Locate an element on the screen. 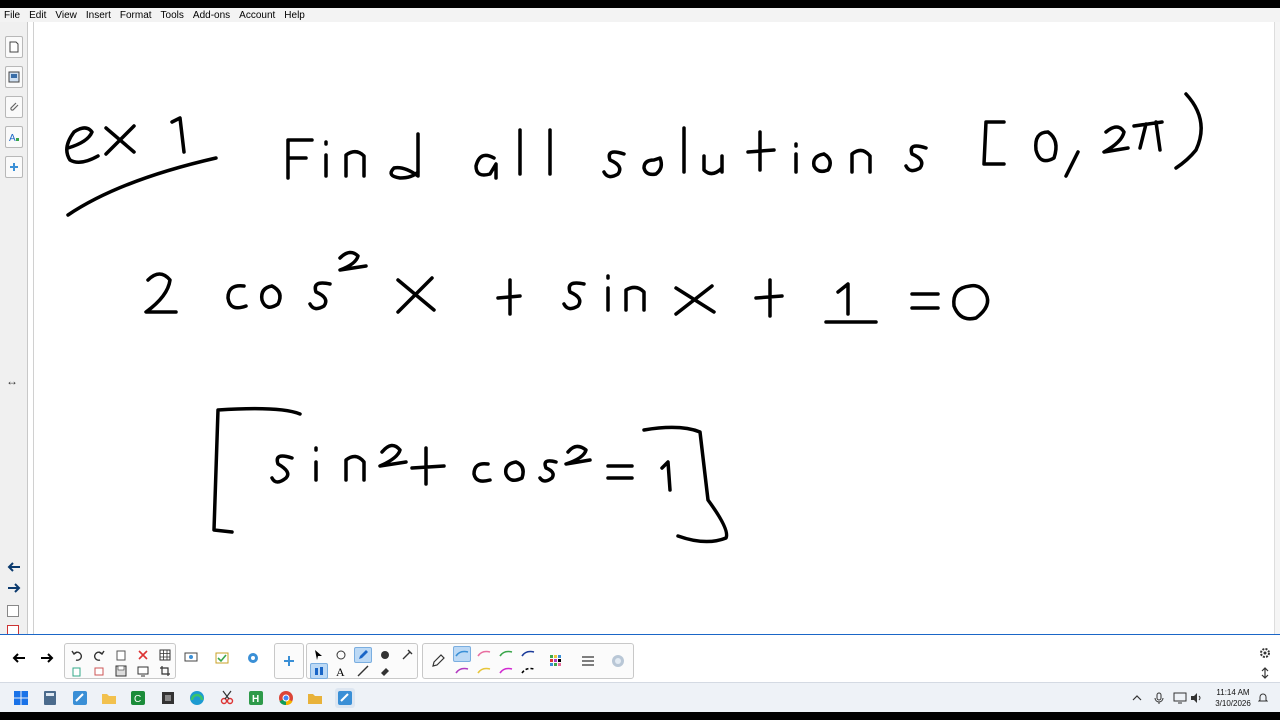 The width and height of the screenshot is (1280, 720). undo-icon is located at coordinates (77, 655).